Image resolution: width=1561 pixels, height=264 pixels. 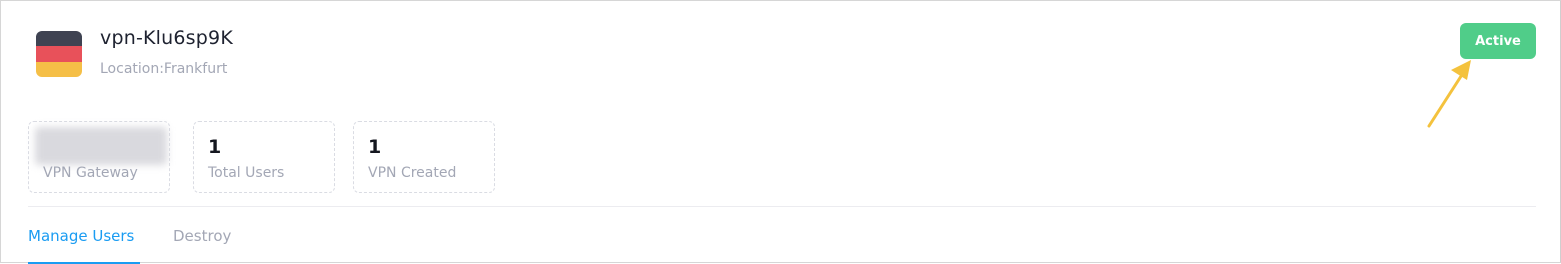 I want to click on flag-stripe-middle, so click(x=59, y=54).